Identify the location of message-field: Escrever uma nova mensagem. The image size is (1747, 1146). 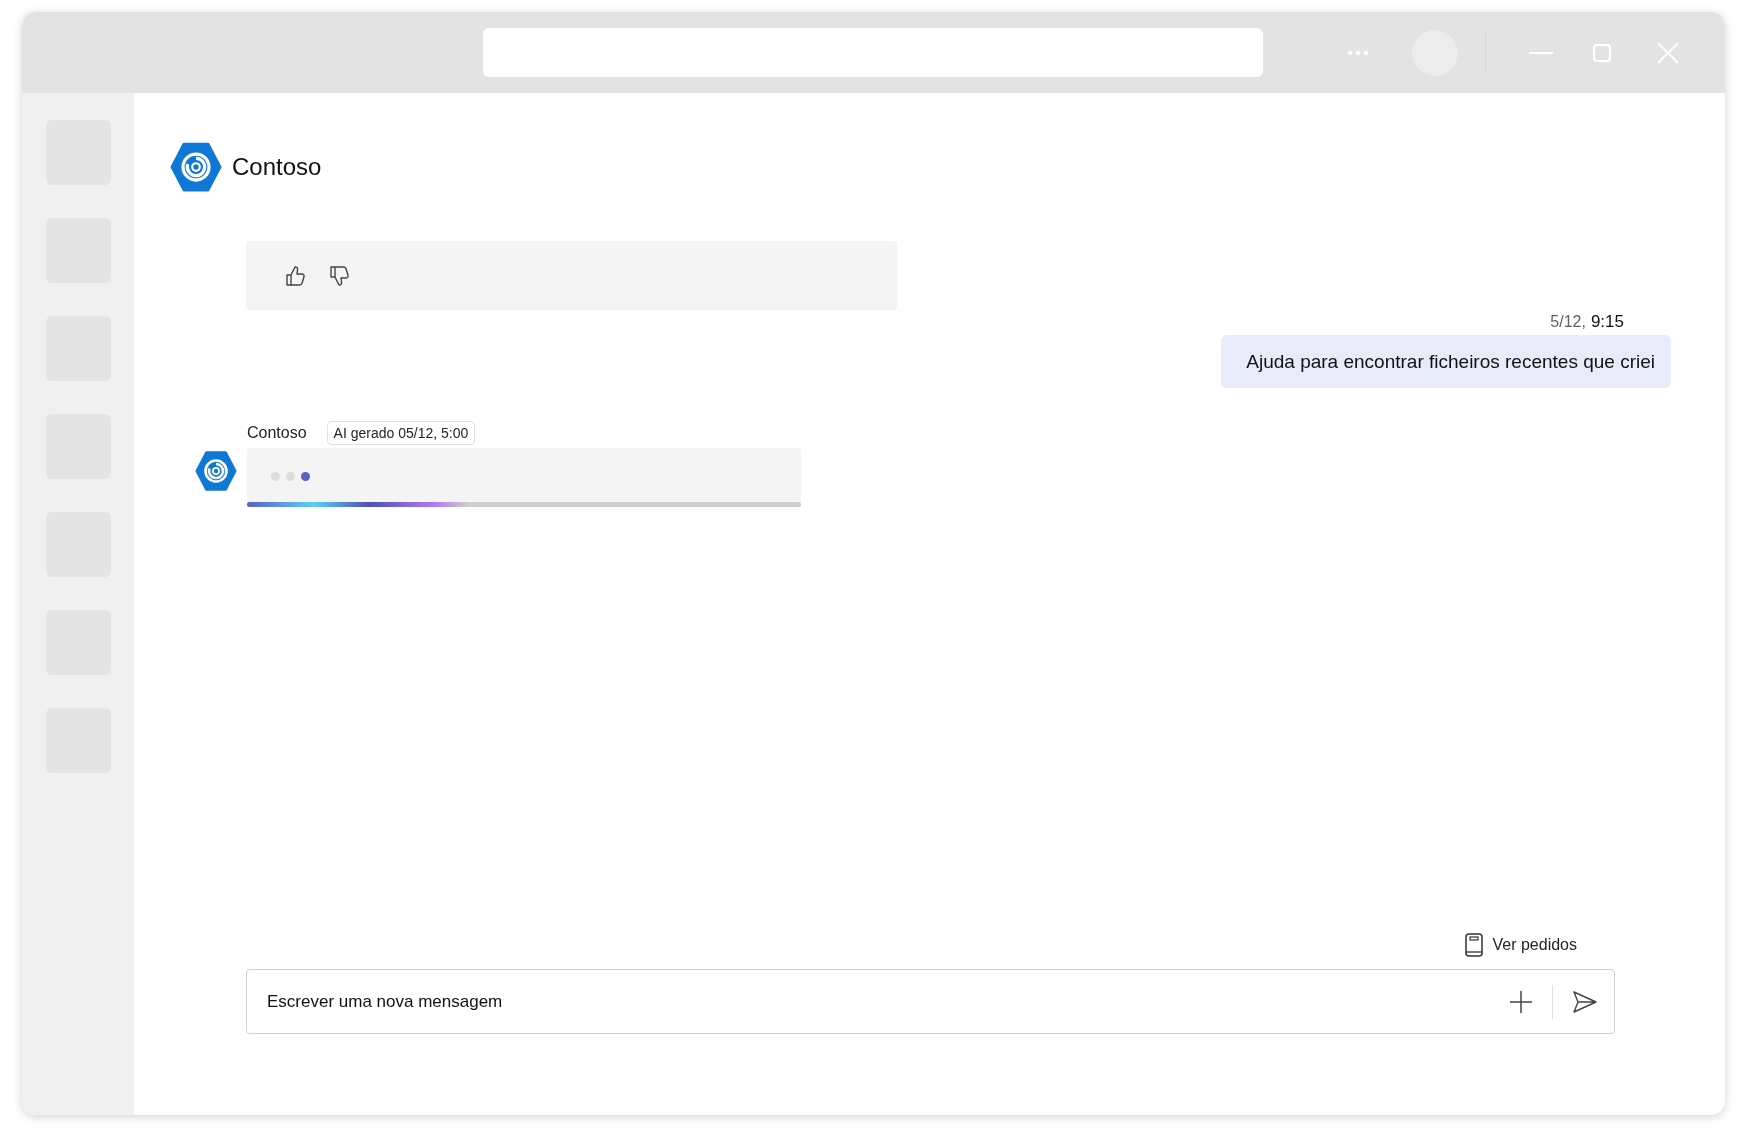
(930, 1001).